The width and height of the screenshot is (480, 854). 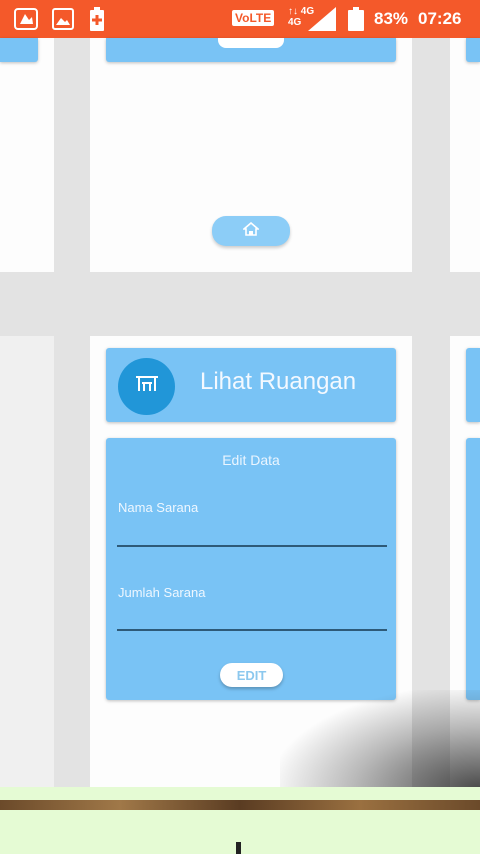 What do you see at coordinates (63, 19) in the screenshot?
I see `gallery-notification-icon` at bounding box center [63, 19].